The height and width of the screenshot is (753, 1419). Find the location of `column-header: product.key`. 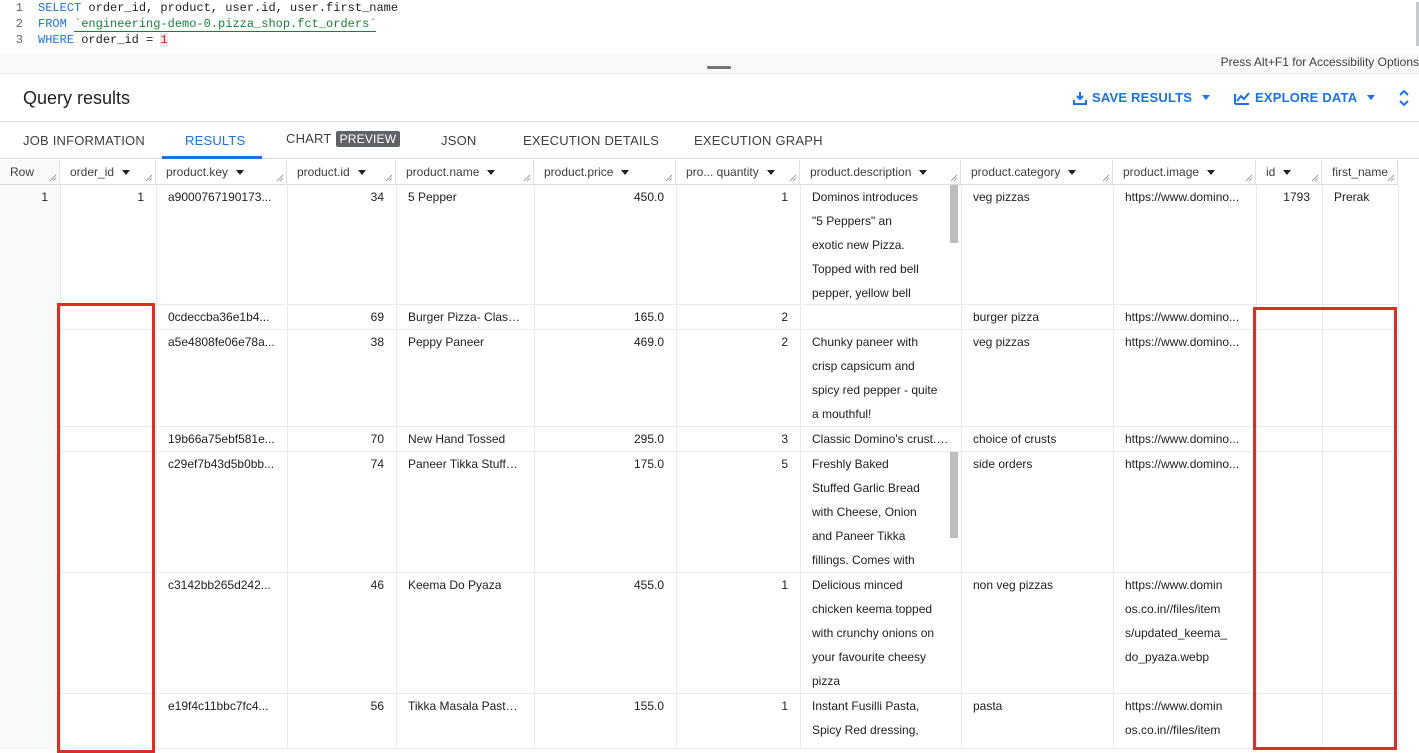

column-header: product.key is located at coordinates (221, 172).